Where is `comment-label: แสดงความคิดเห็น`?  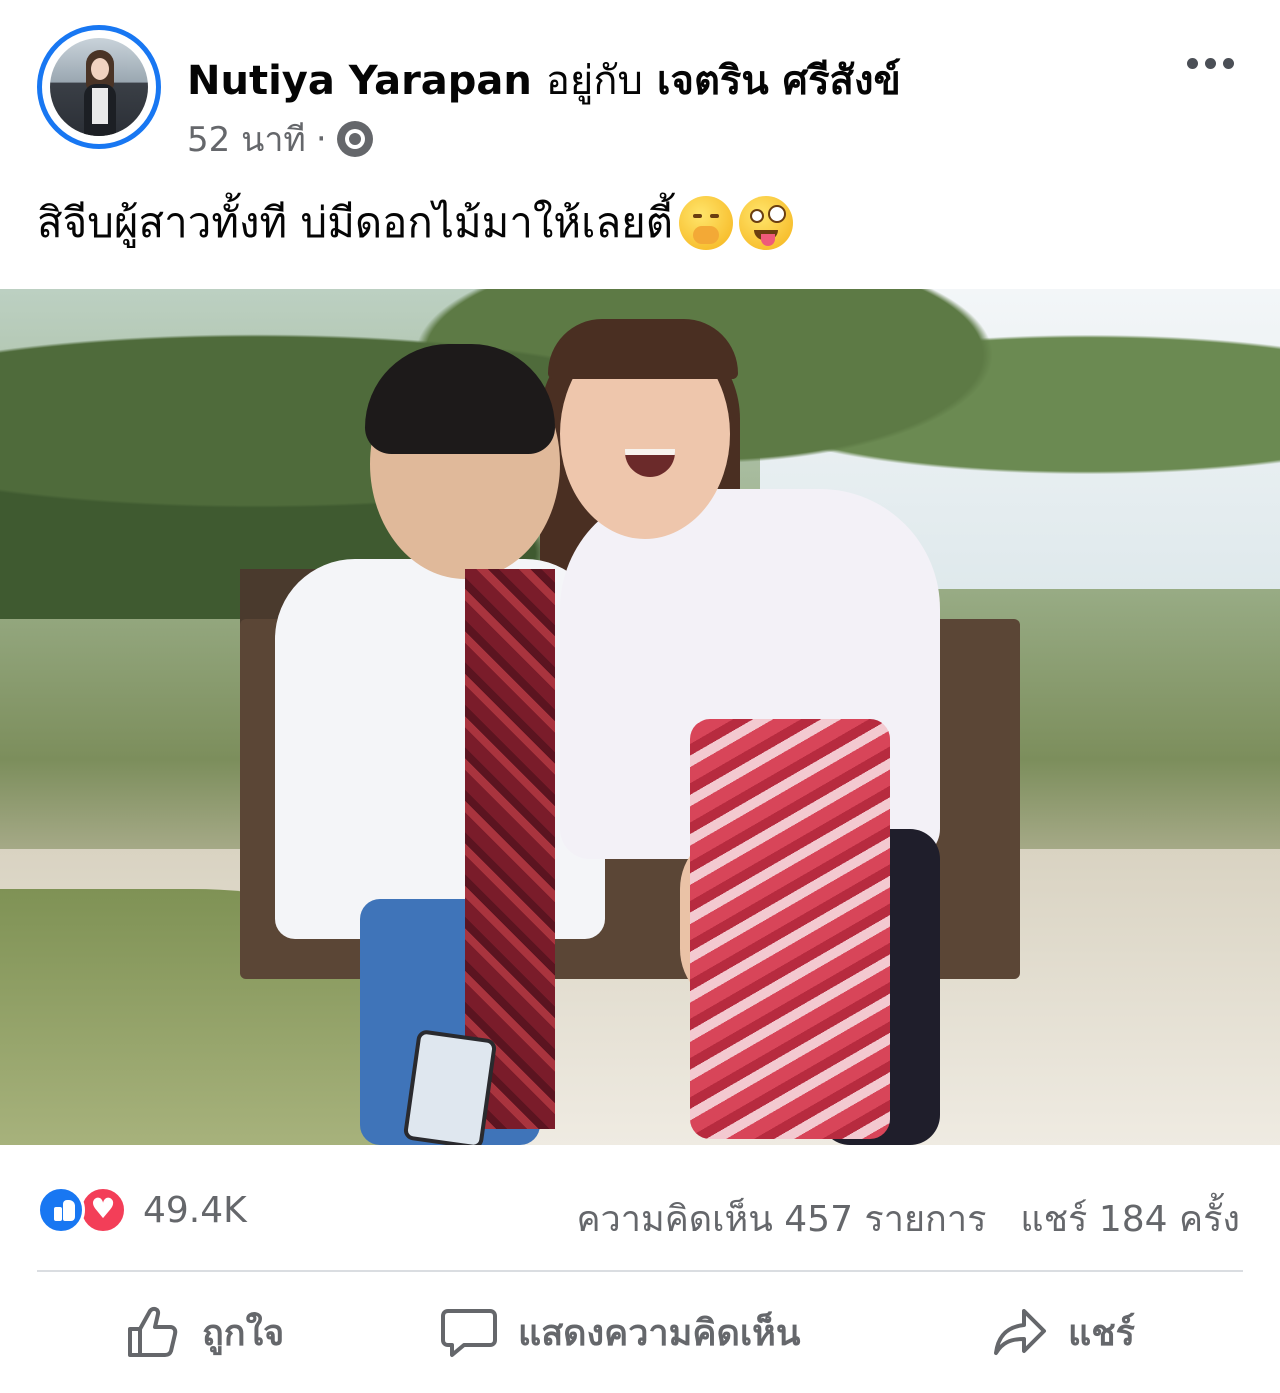 comment-label: แสดงความคิดเห็น is located at coordinates (659, 1333).